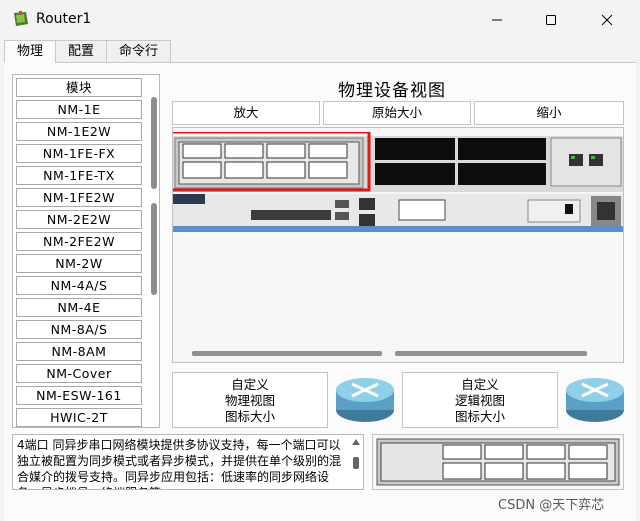  Describe the element at coordinates (139, 51) in the screenshot. I see `tab-cli: 命令行` at that location.